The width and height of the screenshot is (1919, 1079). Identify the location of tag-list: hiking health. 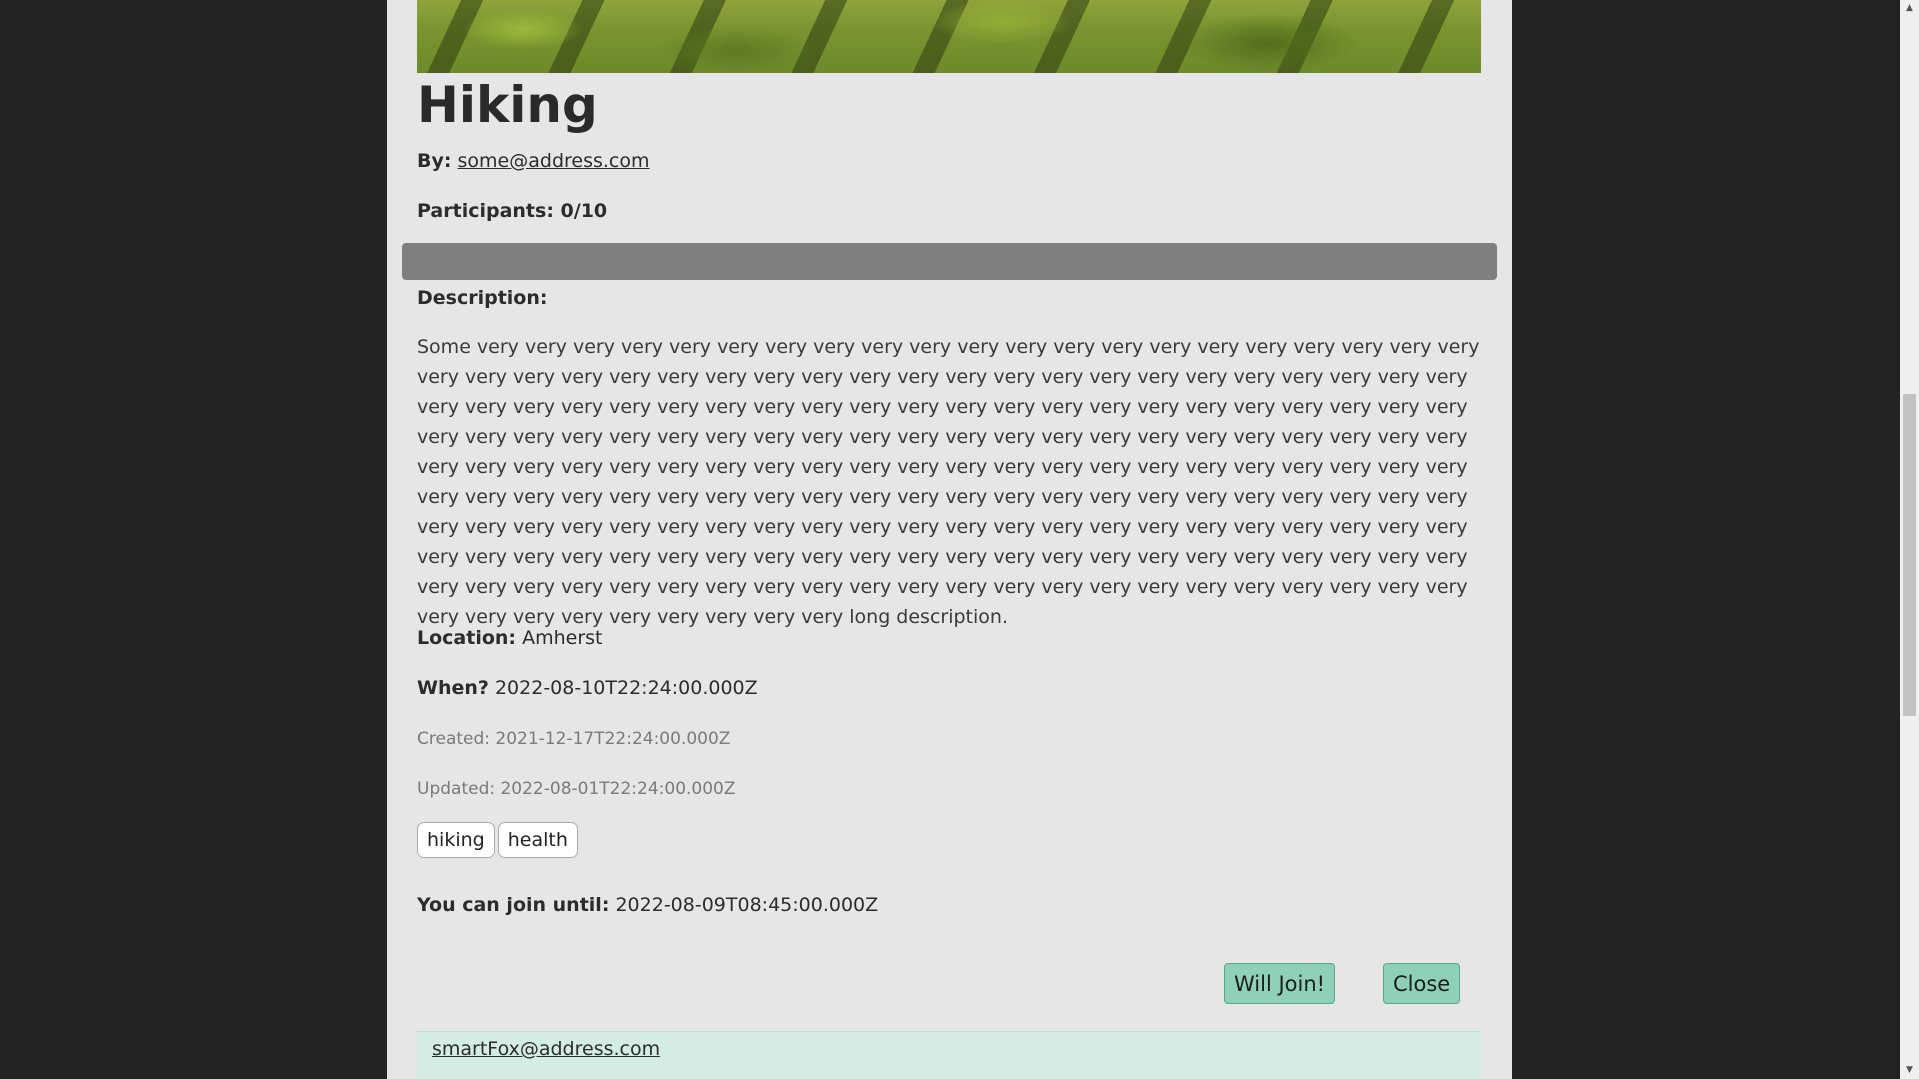
(497, 840).